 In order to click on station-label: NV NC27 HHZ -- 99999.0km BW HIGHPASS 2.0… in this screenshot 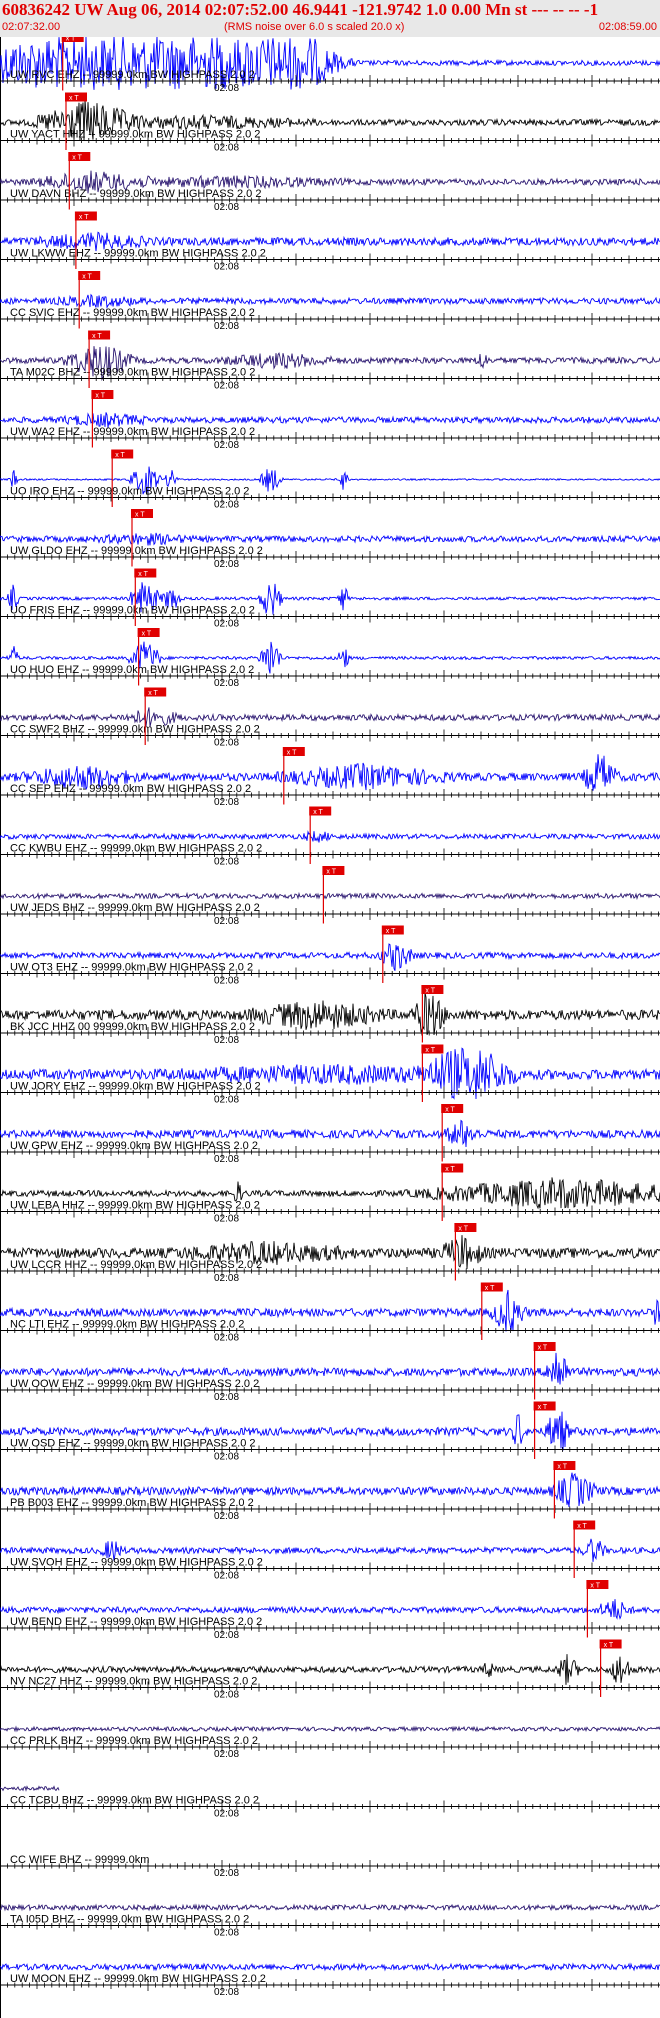, I will do `click(133, 1682)`.